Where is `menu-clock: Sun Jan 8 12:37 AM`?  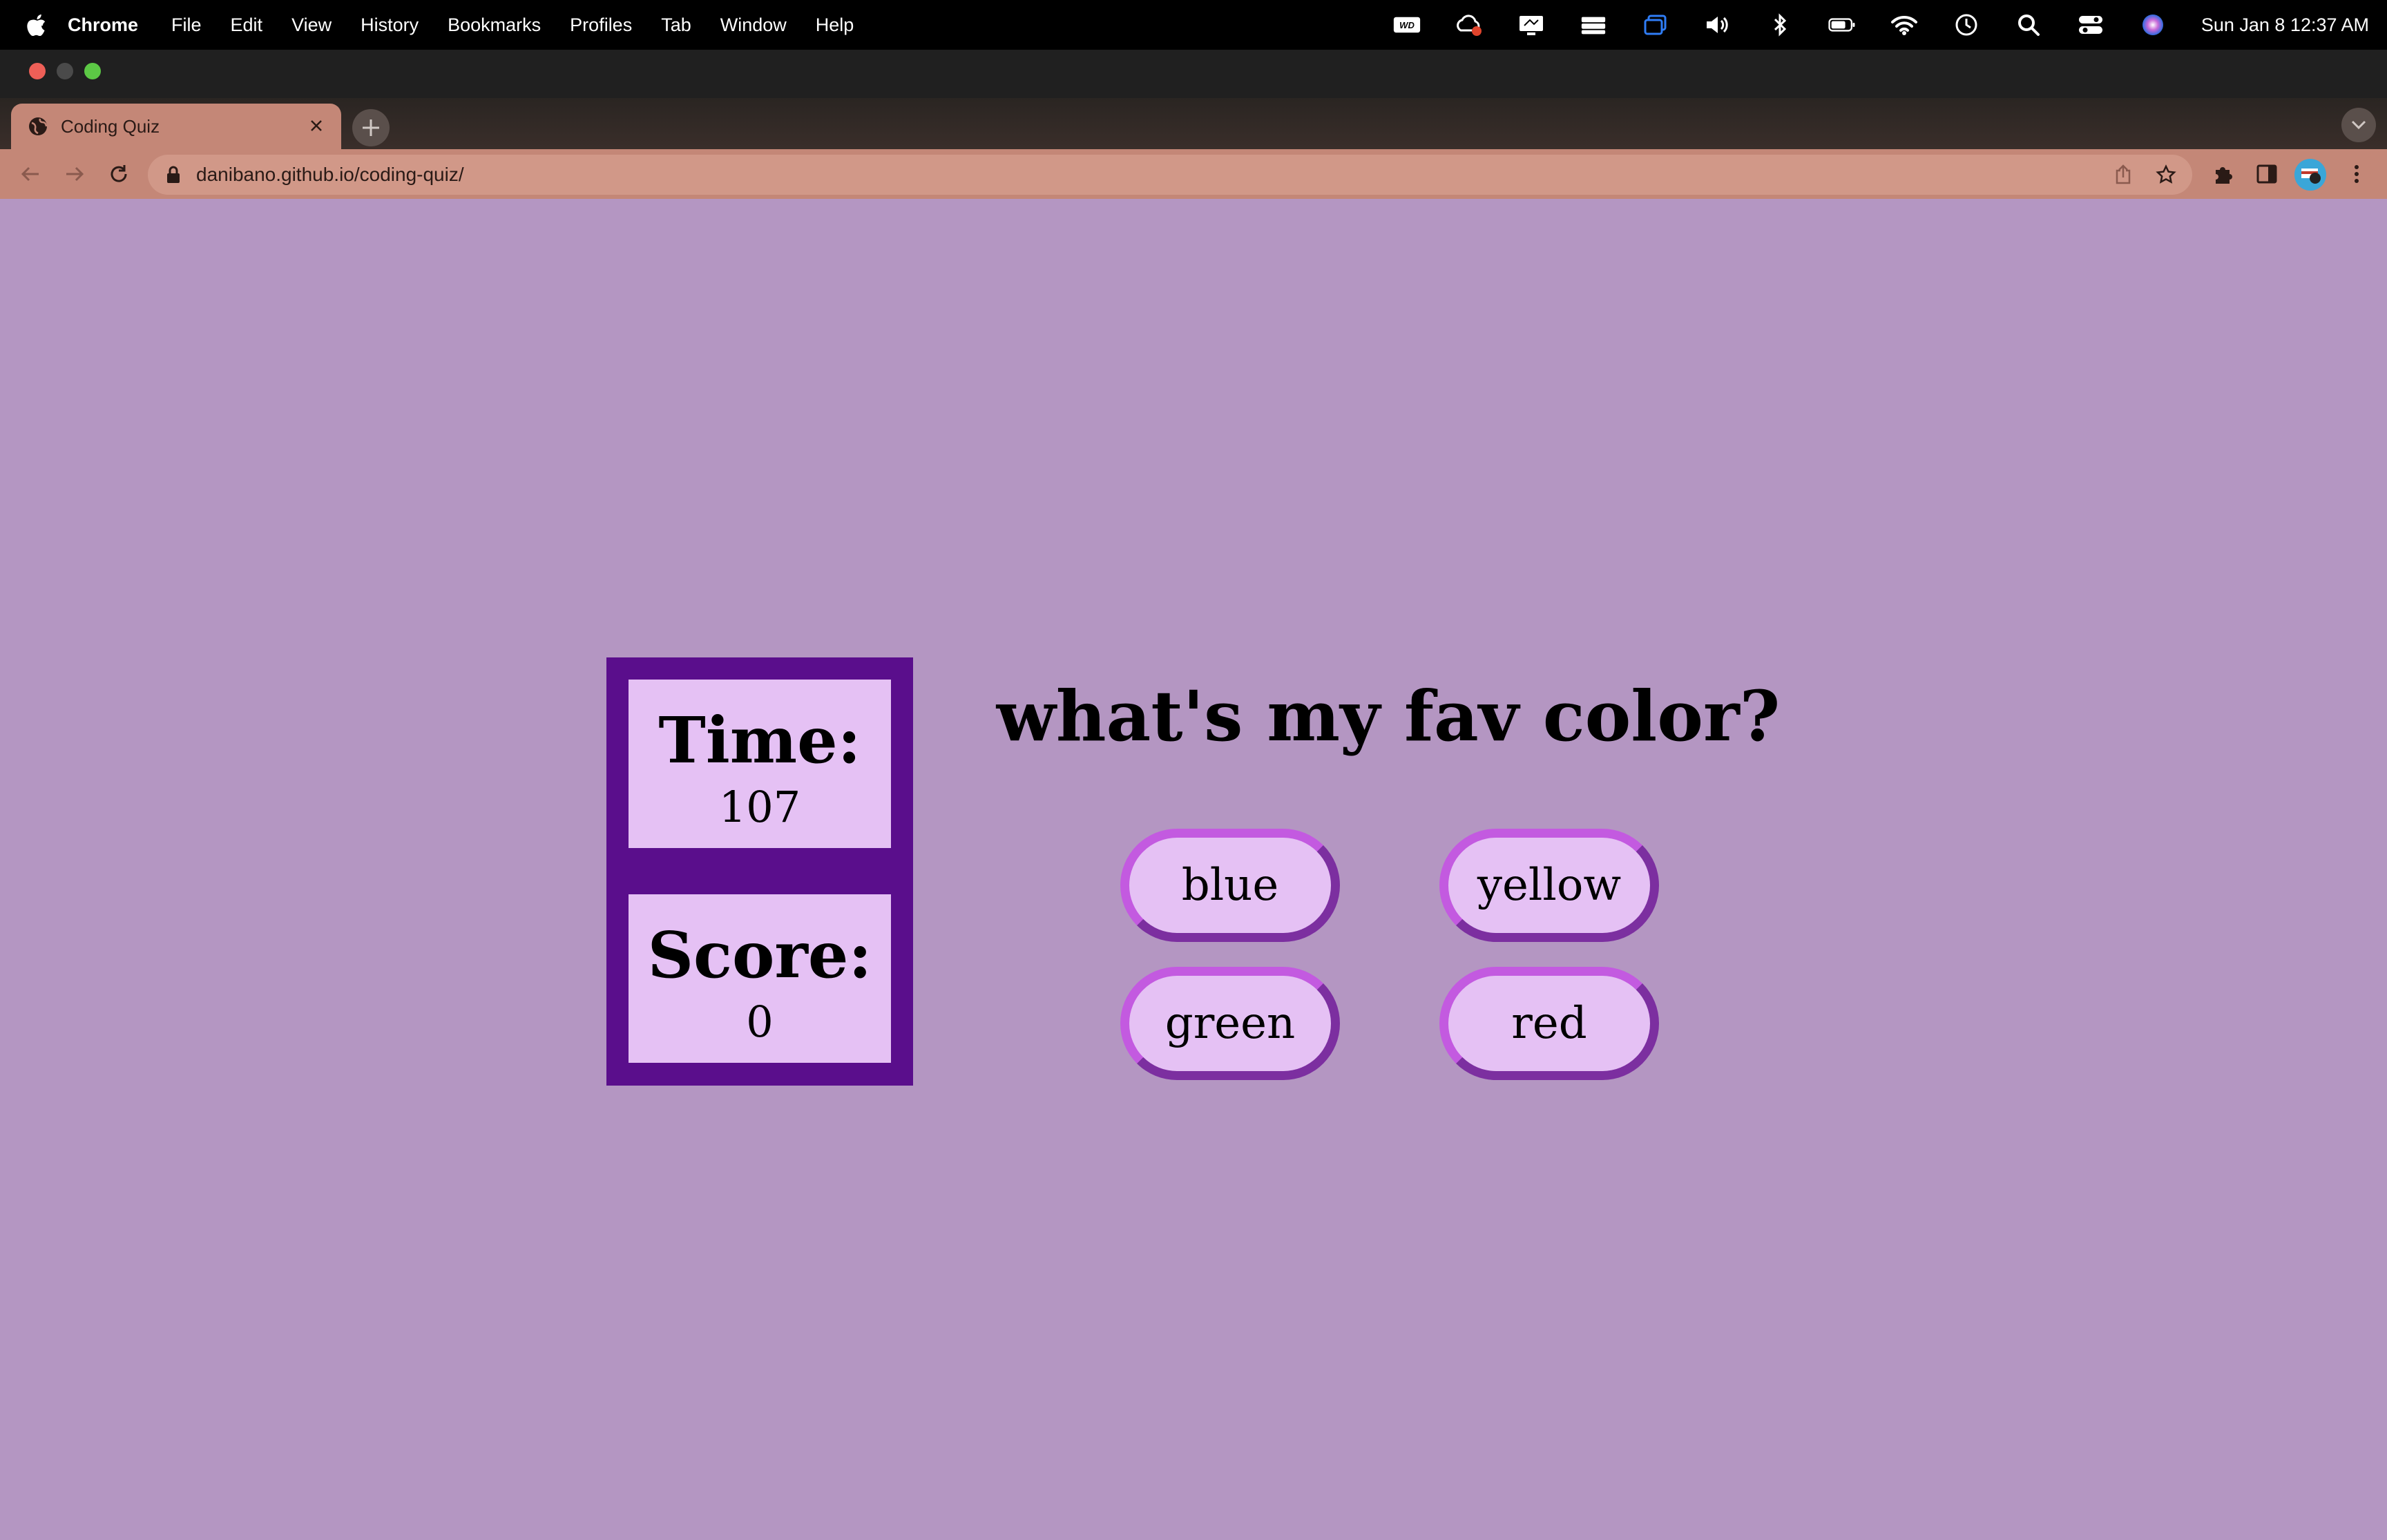
menu-clock: Sun Jan 8 12:37 AM is located at coordinates (2285, 25).